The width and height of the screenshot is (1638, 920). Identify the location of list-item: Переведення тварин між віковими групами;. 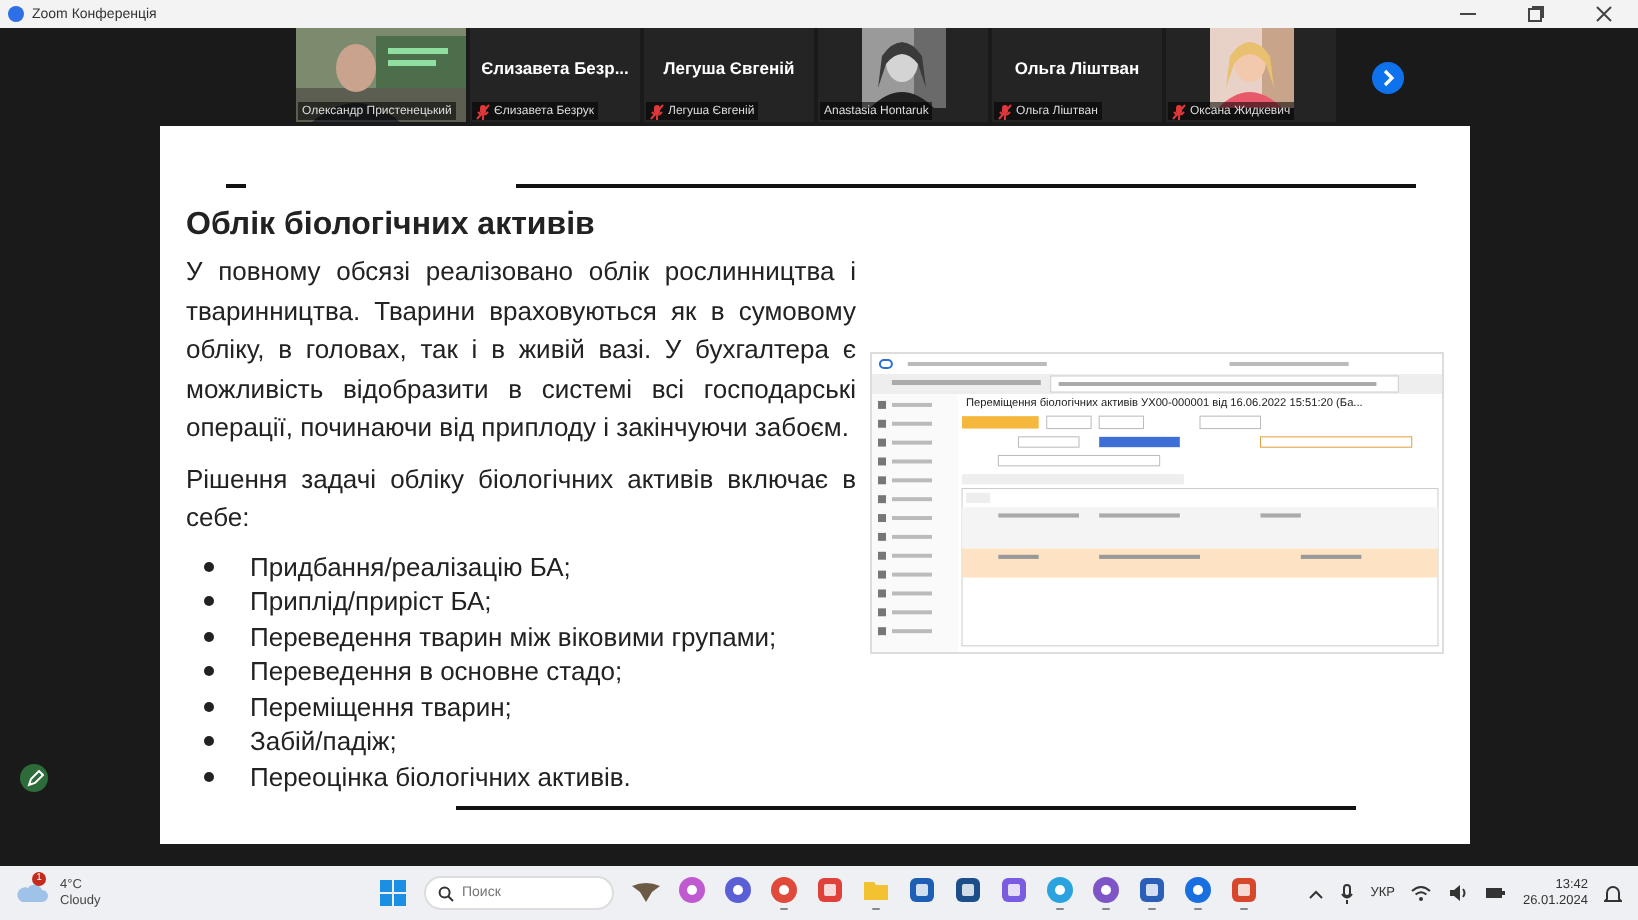
(513, 636).